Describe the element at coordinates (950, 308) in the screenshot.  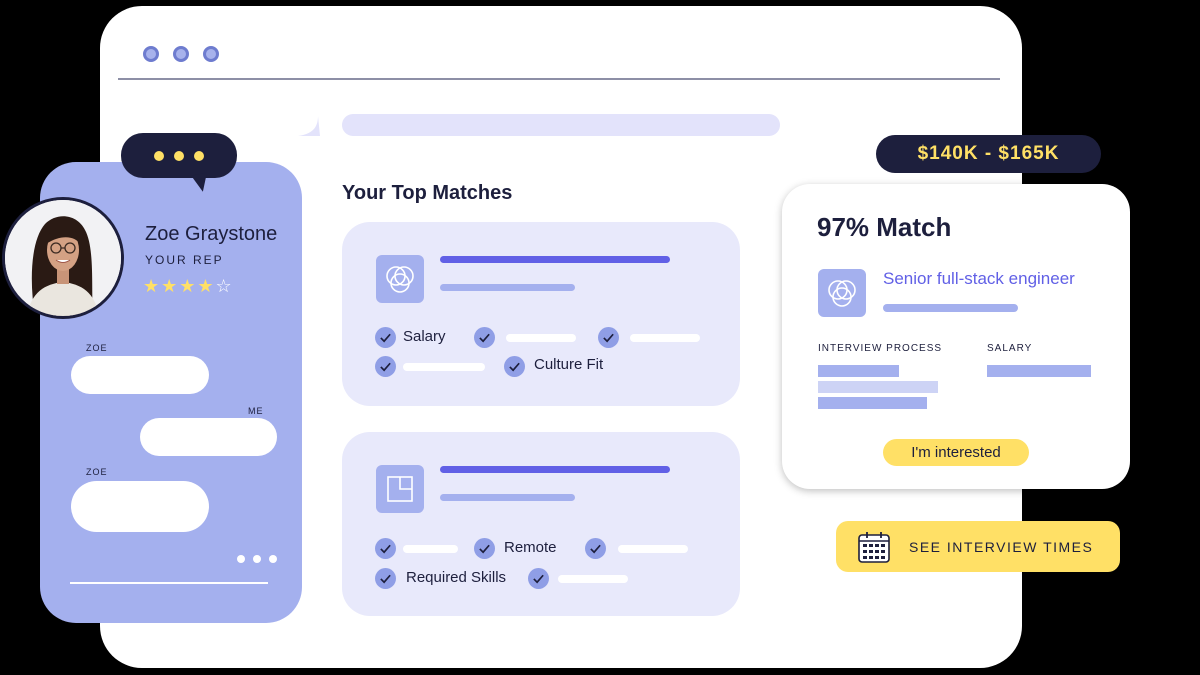
I see `job-subtitle-bar` at that location.